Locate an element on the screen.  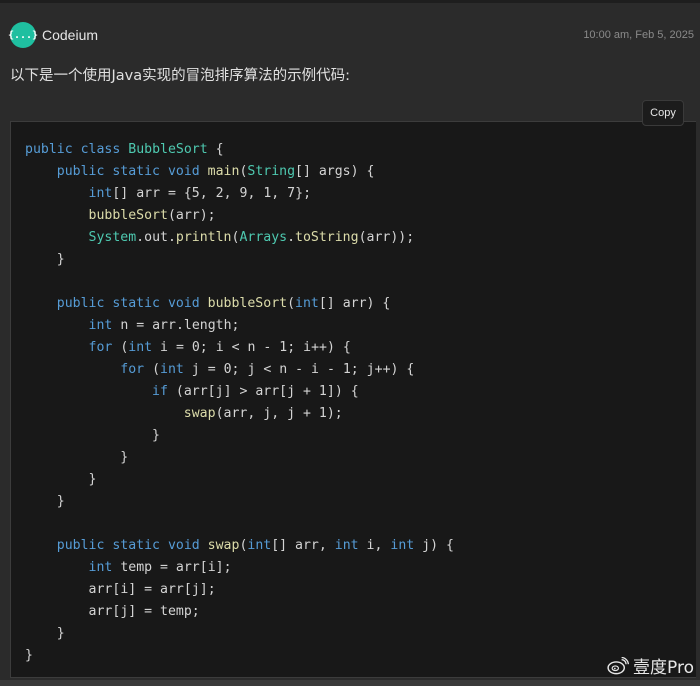
message-header: {...} Codeium 10:00 am, Feb 5, 2025 is located at coordinates (351, 36).